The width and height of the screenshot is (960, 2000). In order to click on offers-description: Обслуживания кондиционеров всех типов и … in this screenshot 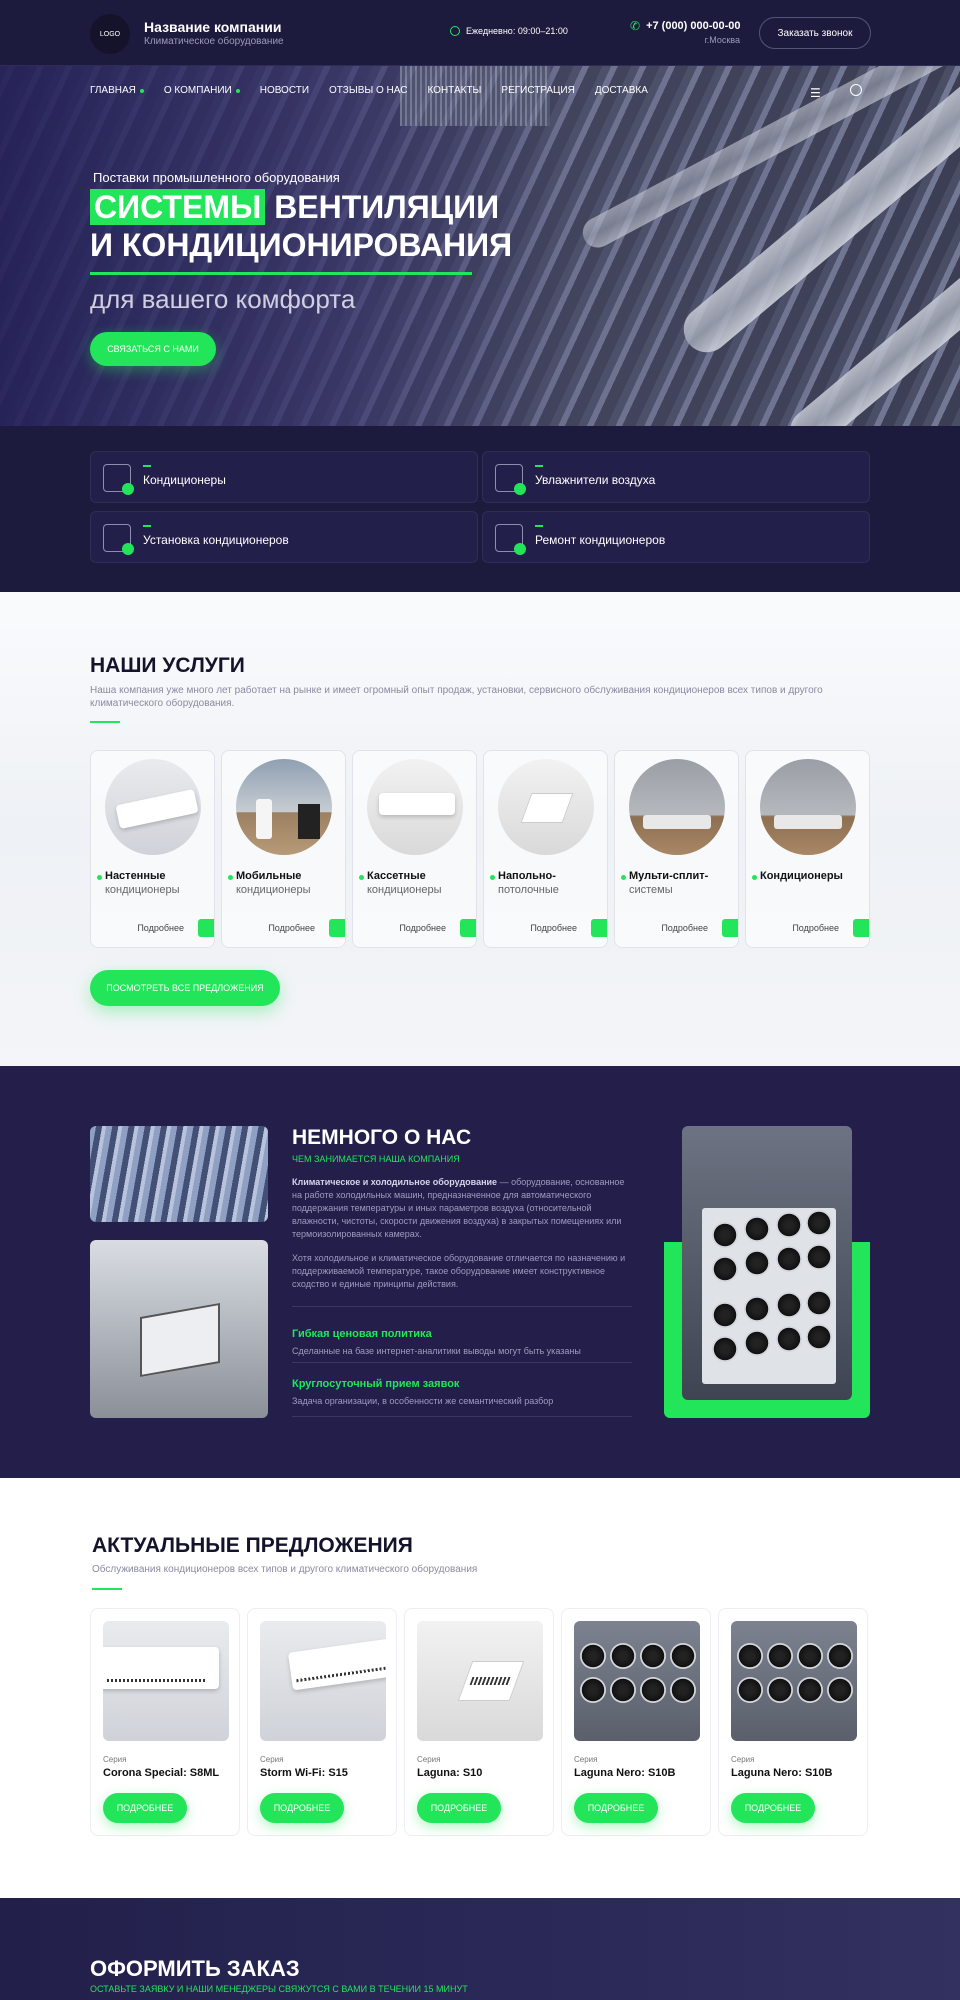, I will do `click(285, 1569)`.